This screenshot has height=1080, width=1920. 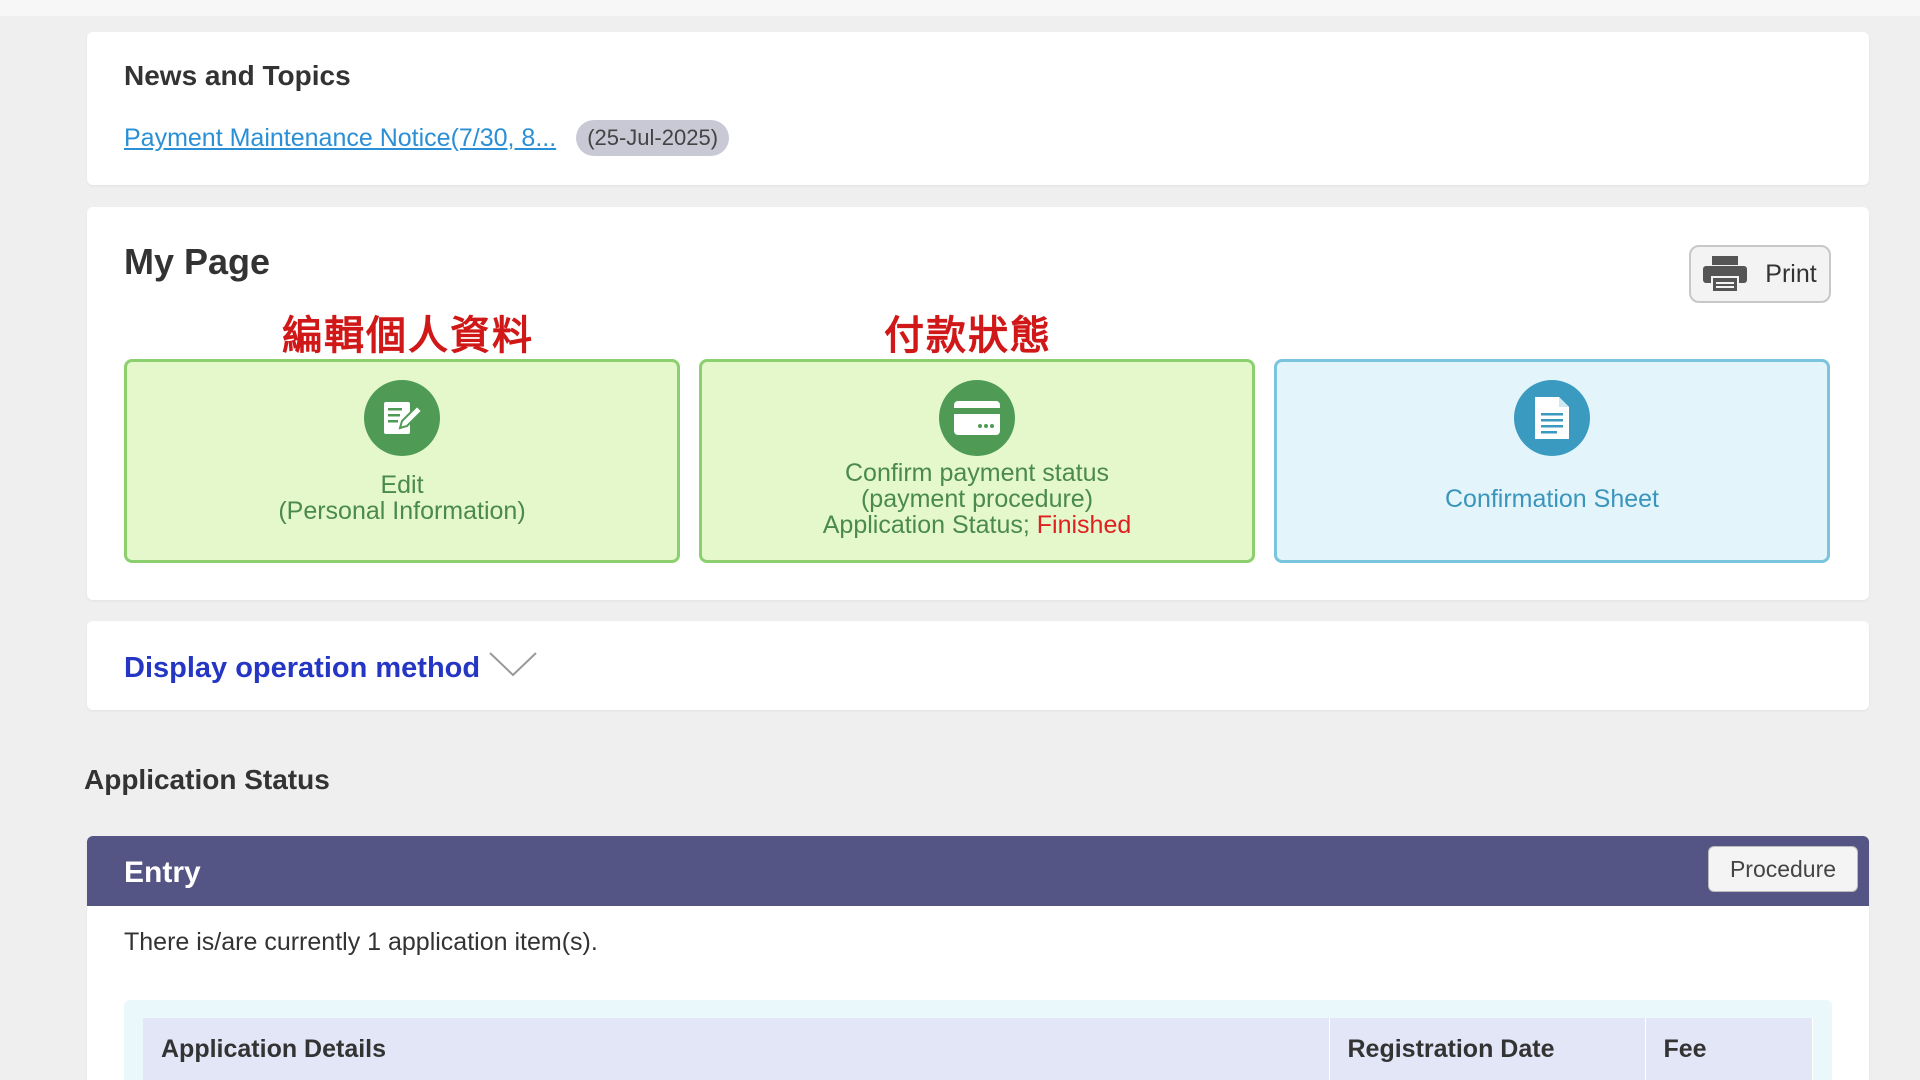 I want to click on top-bar, so click(x=960, y=8).